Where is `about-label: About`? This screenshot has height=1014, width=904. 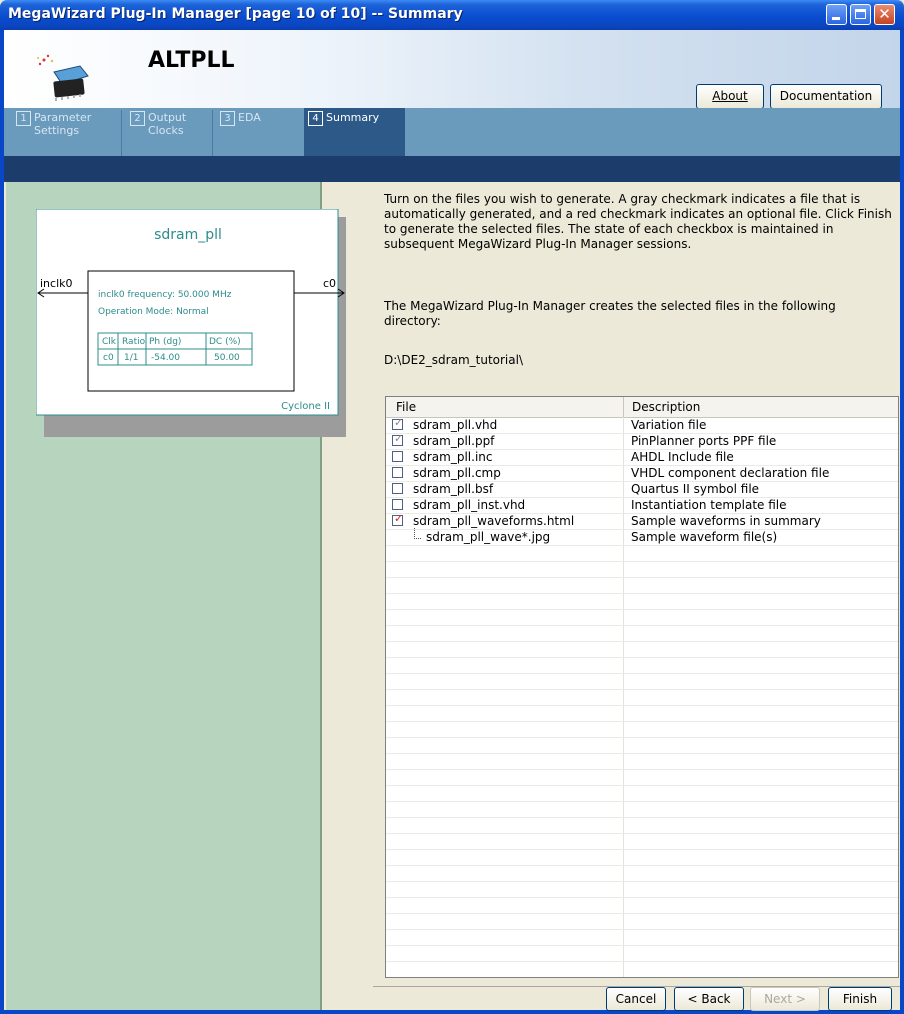 about-label: About is located at coordinates (730, 96).